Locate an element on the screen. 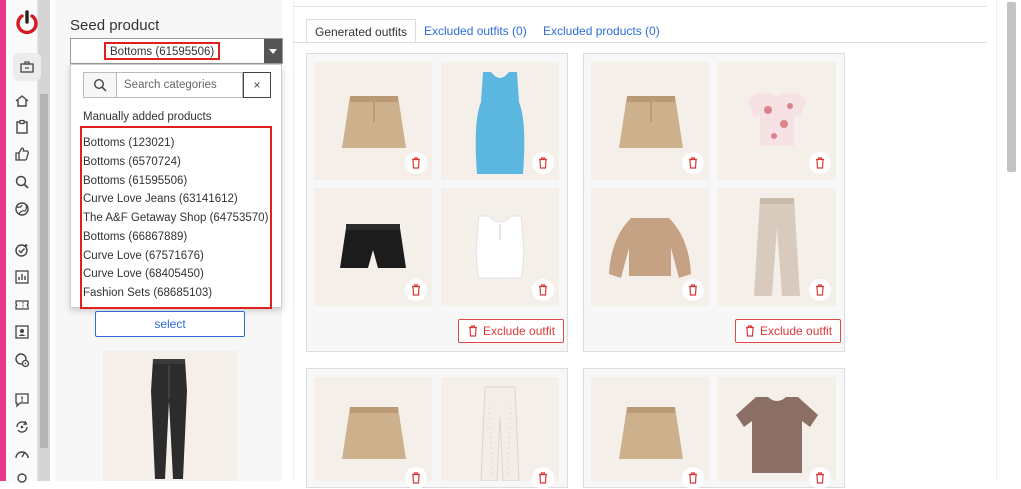 This screenshot has width=1021, height=489. seed-product-title: Seed product is located at coordinates (115, 25).